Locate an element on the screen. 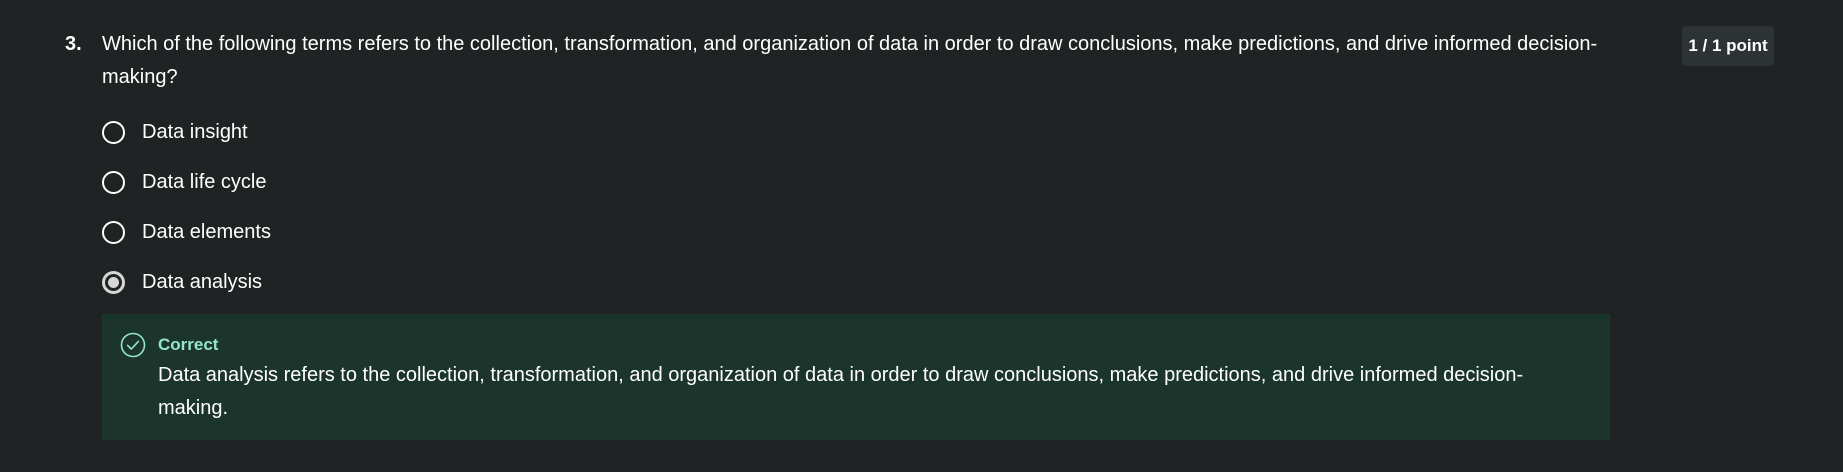 This screenshot has height=472, width=1843. question-number: 3. is located at coordinates (73, 44).